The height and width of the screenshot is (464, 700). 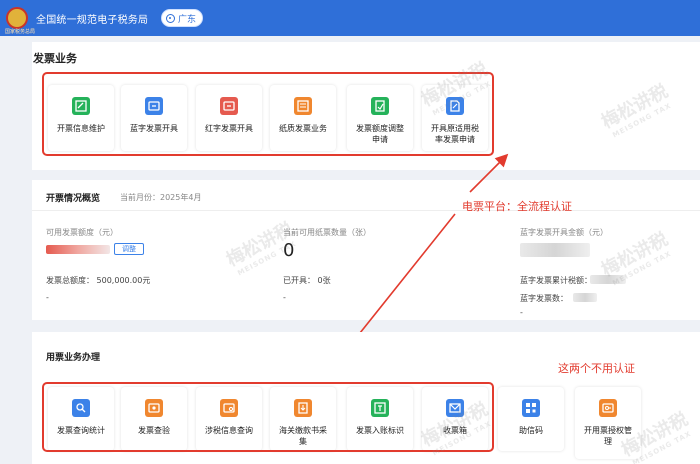 What do you see at coordinates (73, 358) in the screenshot?
I see `ticket-business-title: 用票业务办理` at bounding box center [73, 358].